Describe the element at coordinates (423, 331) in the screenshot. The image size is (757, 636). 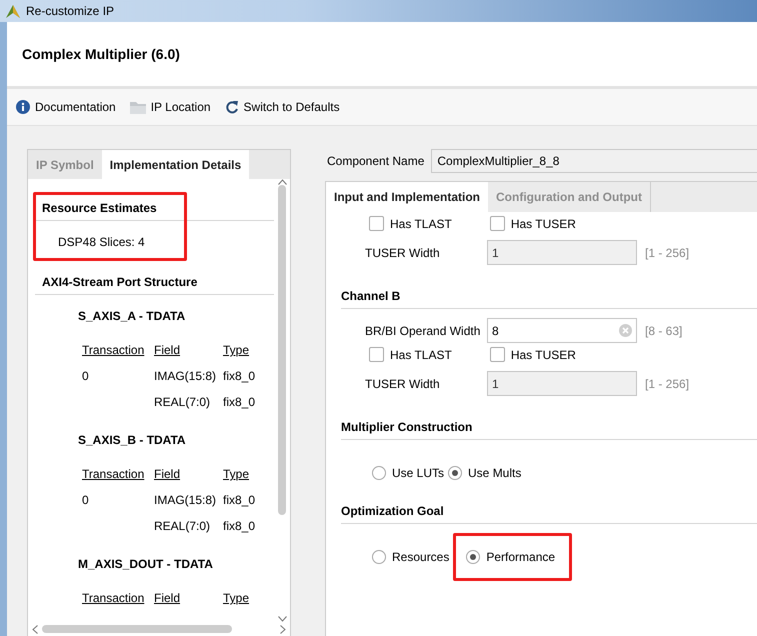
I see `field-label: BR/BI Operand Width` at that location.